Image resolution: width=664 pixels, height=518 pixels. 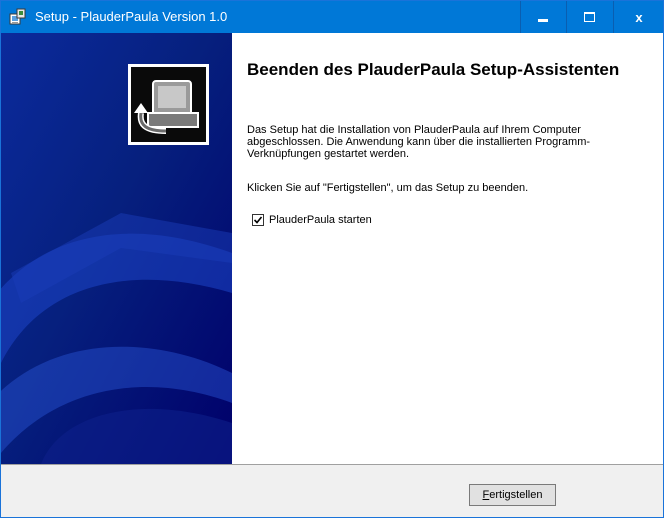 I want to click on launch-checkbox, so click(x=258, y=220).